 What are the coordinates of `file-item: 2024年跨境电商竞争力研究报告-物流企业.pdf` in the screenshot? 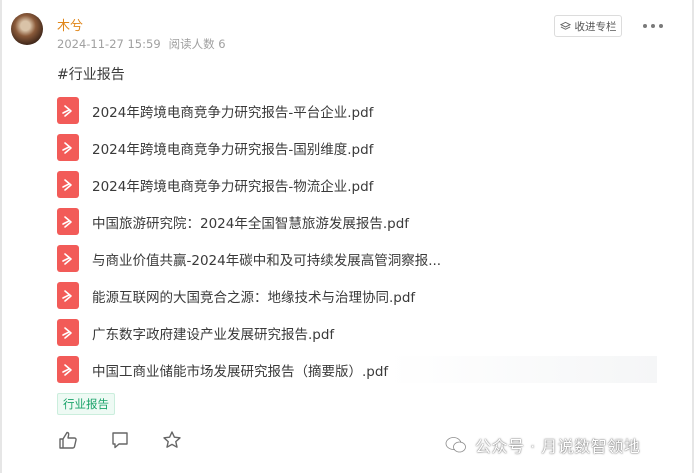 It's located at (357, 184).